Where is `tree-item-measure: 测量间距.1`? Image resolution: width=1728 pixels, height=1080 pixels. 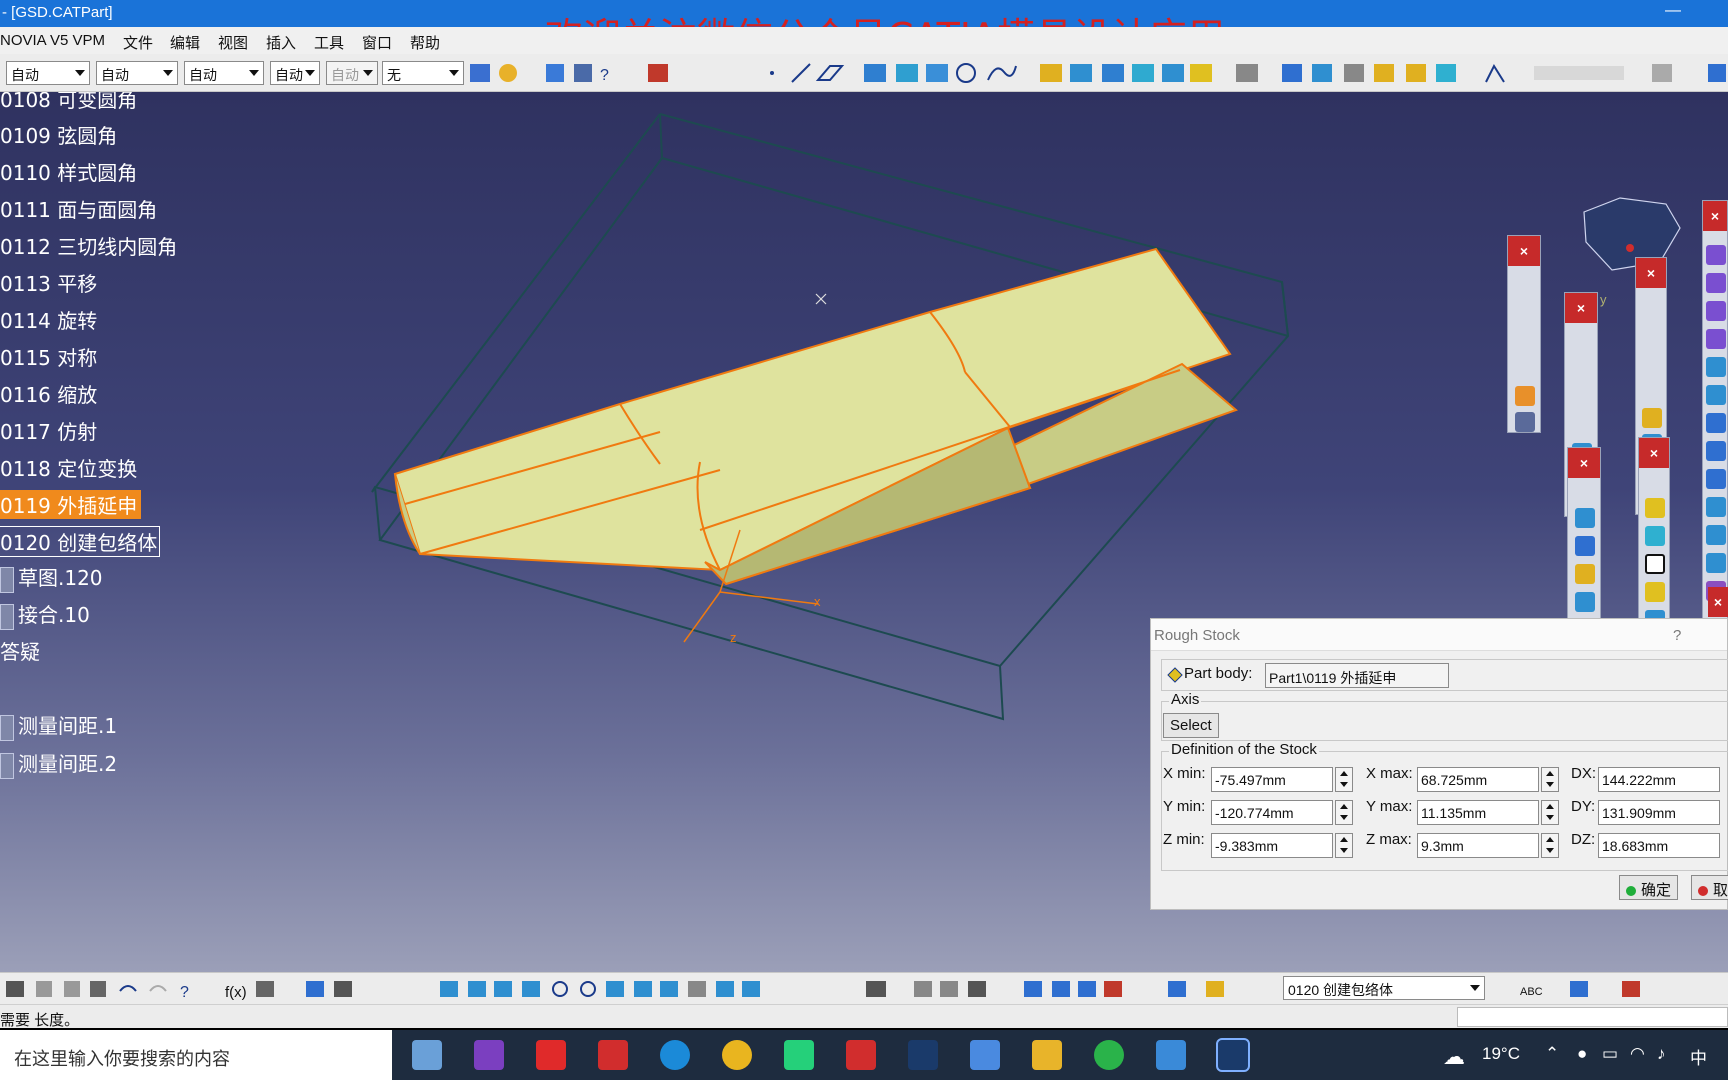 tree-item-measure: 测量间距.1 is located at coordinates (58, 725).